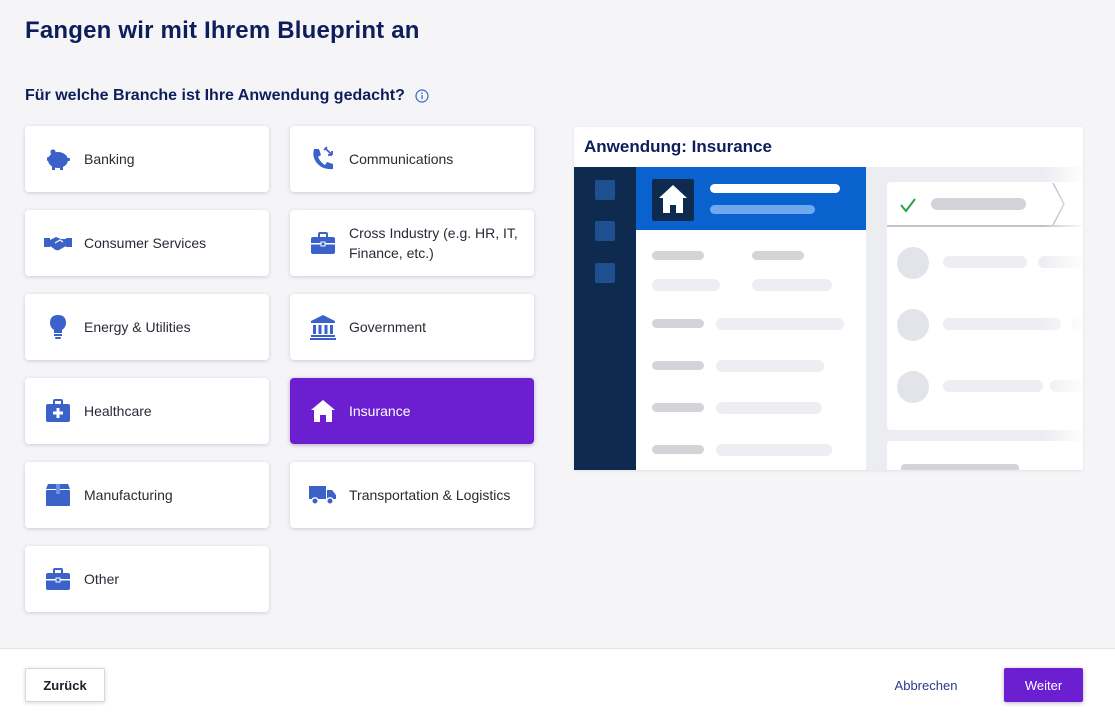 This screenshot has width=1115, height=718. I want to click on industry-card-transportation-logistics: Transportation & Logistics, so click(412, 495).